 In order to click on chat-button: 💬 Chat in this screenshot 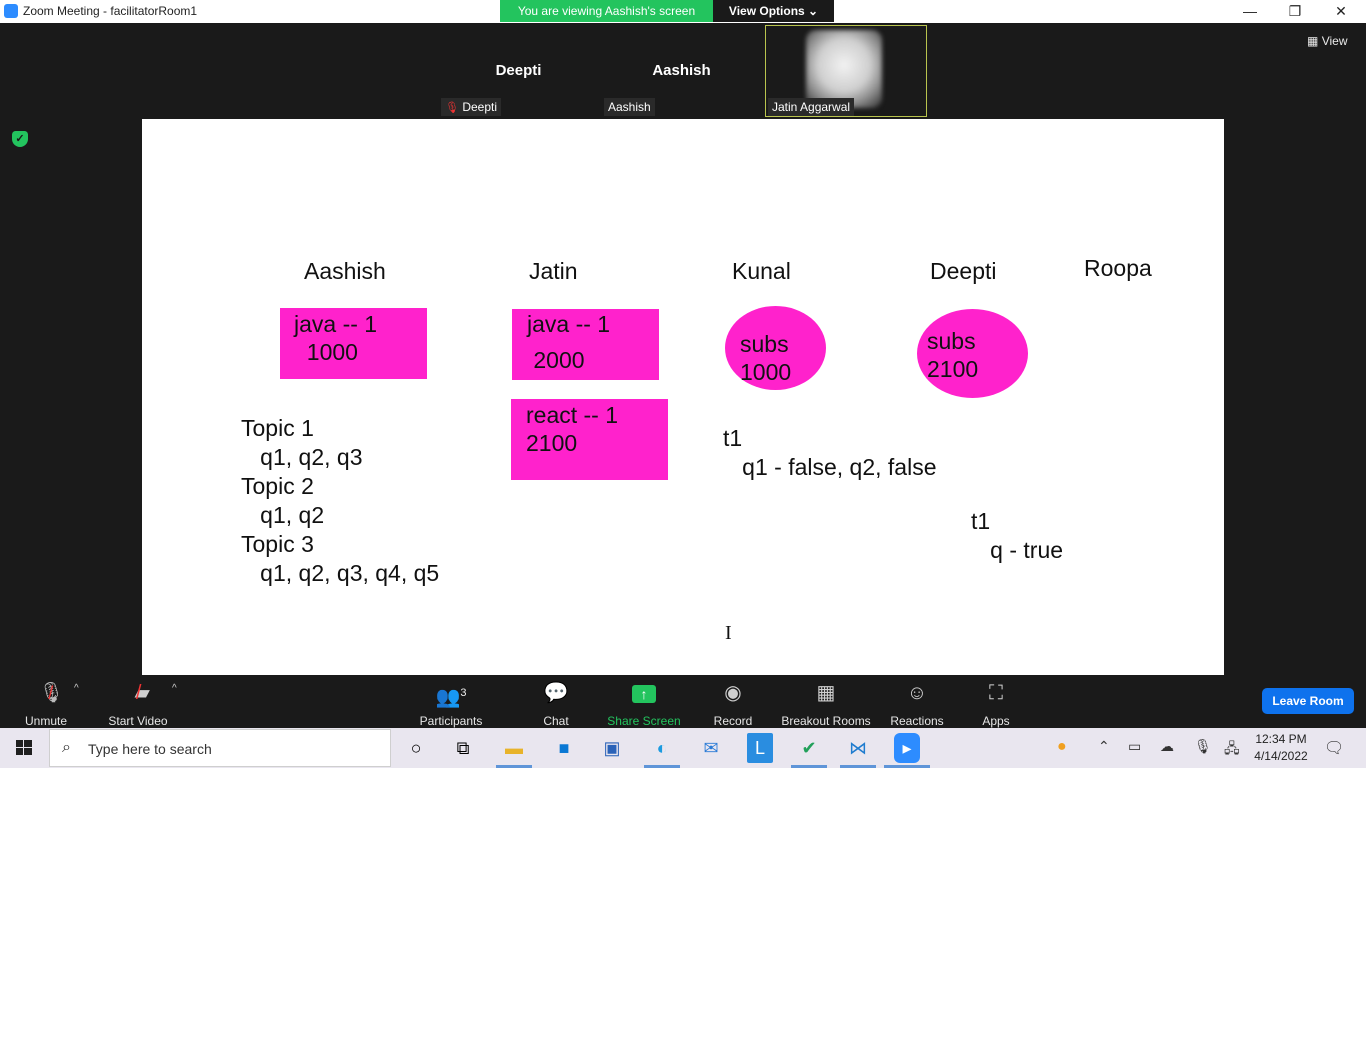, I will do `click(556, 704)`.